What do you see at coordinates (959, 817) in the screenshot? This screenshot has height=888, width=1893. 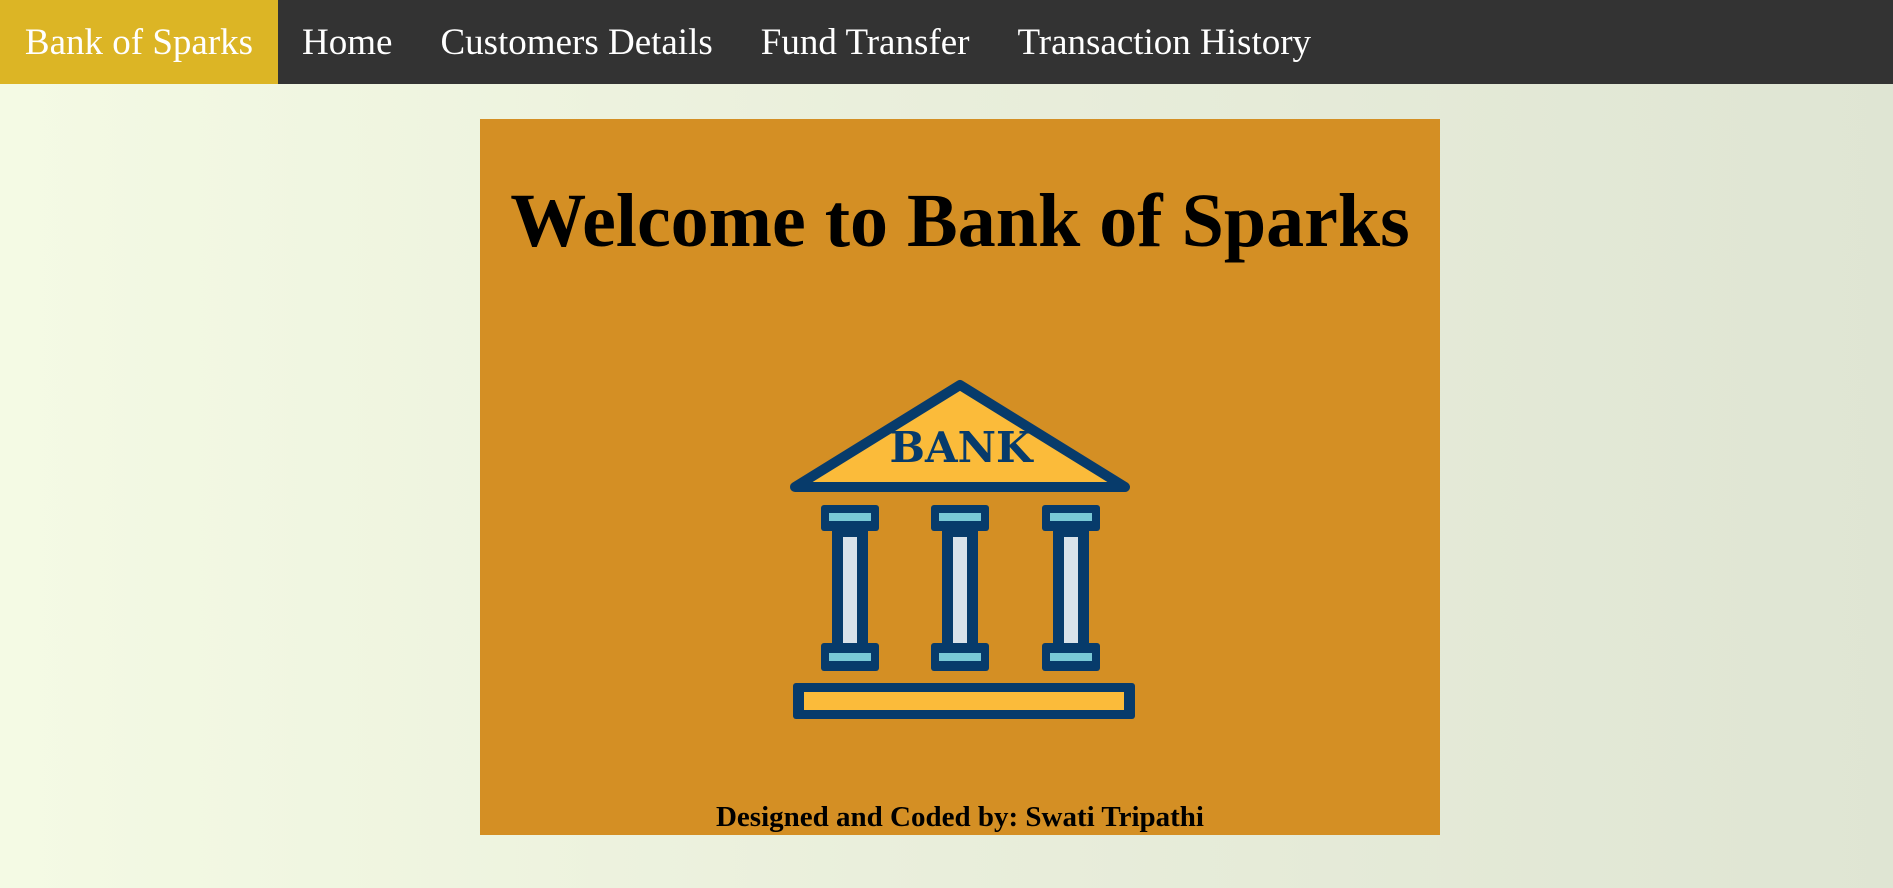 I see `designer-credit: Designed and Coded by: Swati Tripathi` at bounding box center [959, 817].